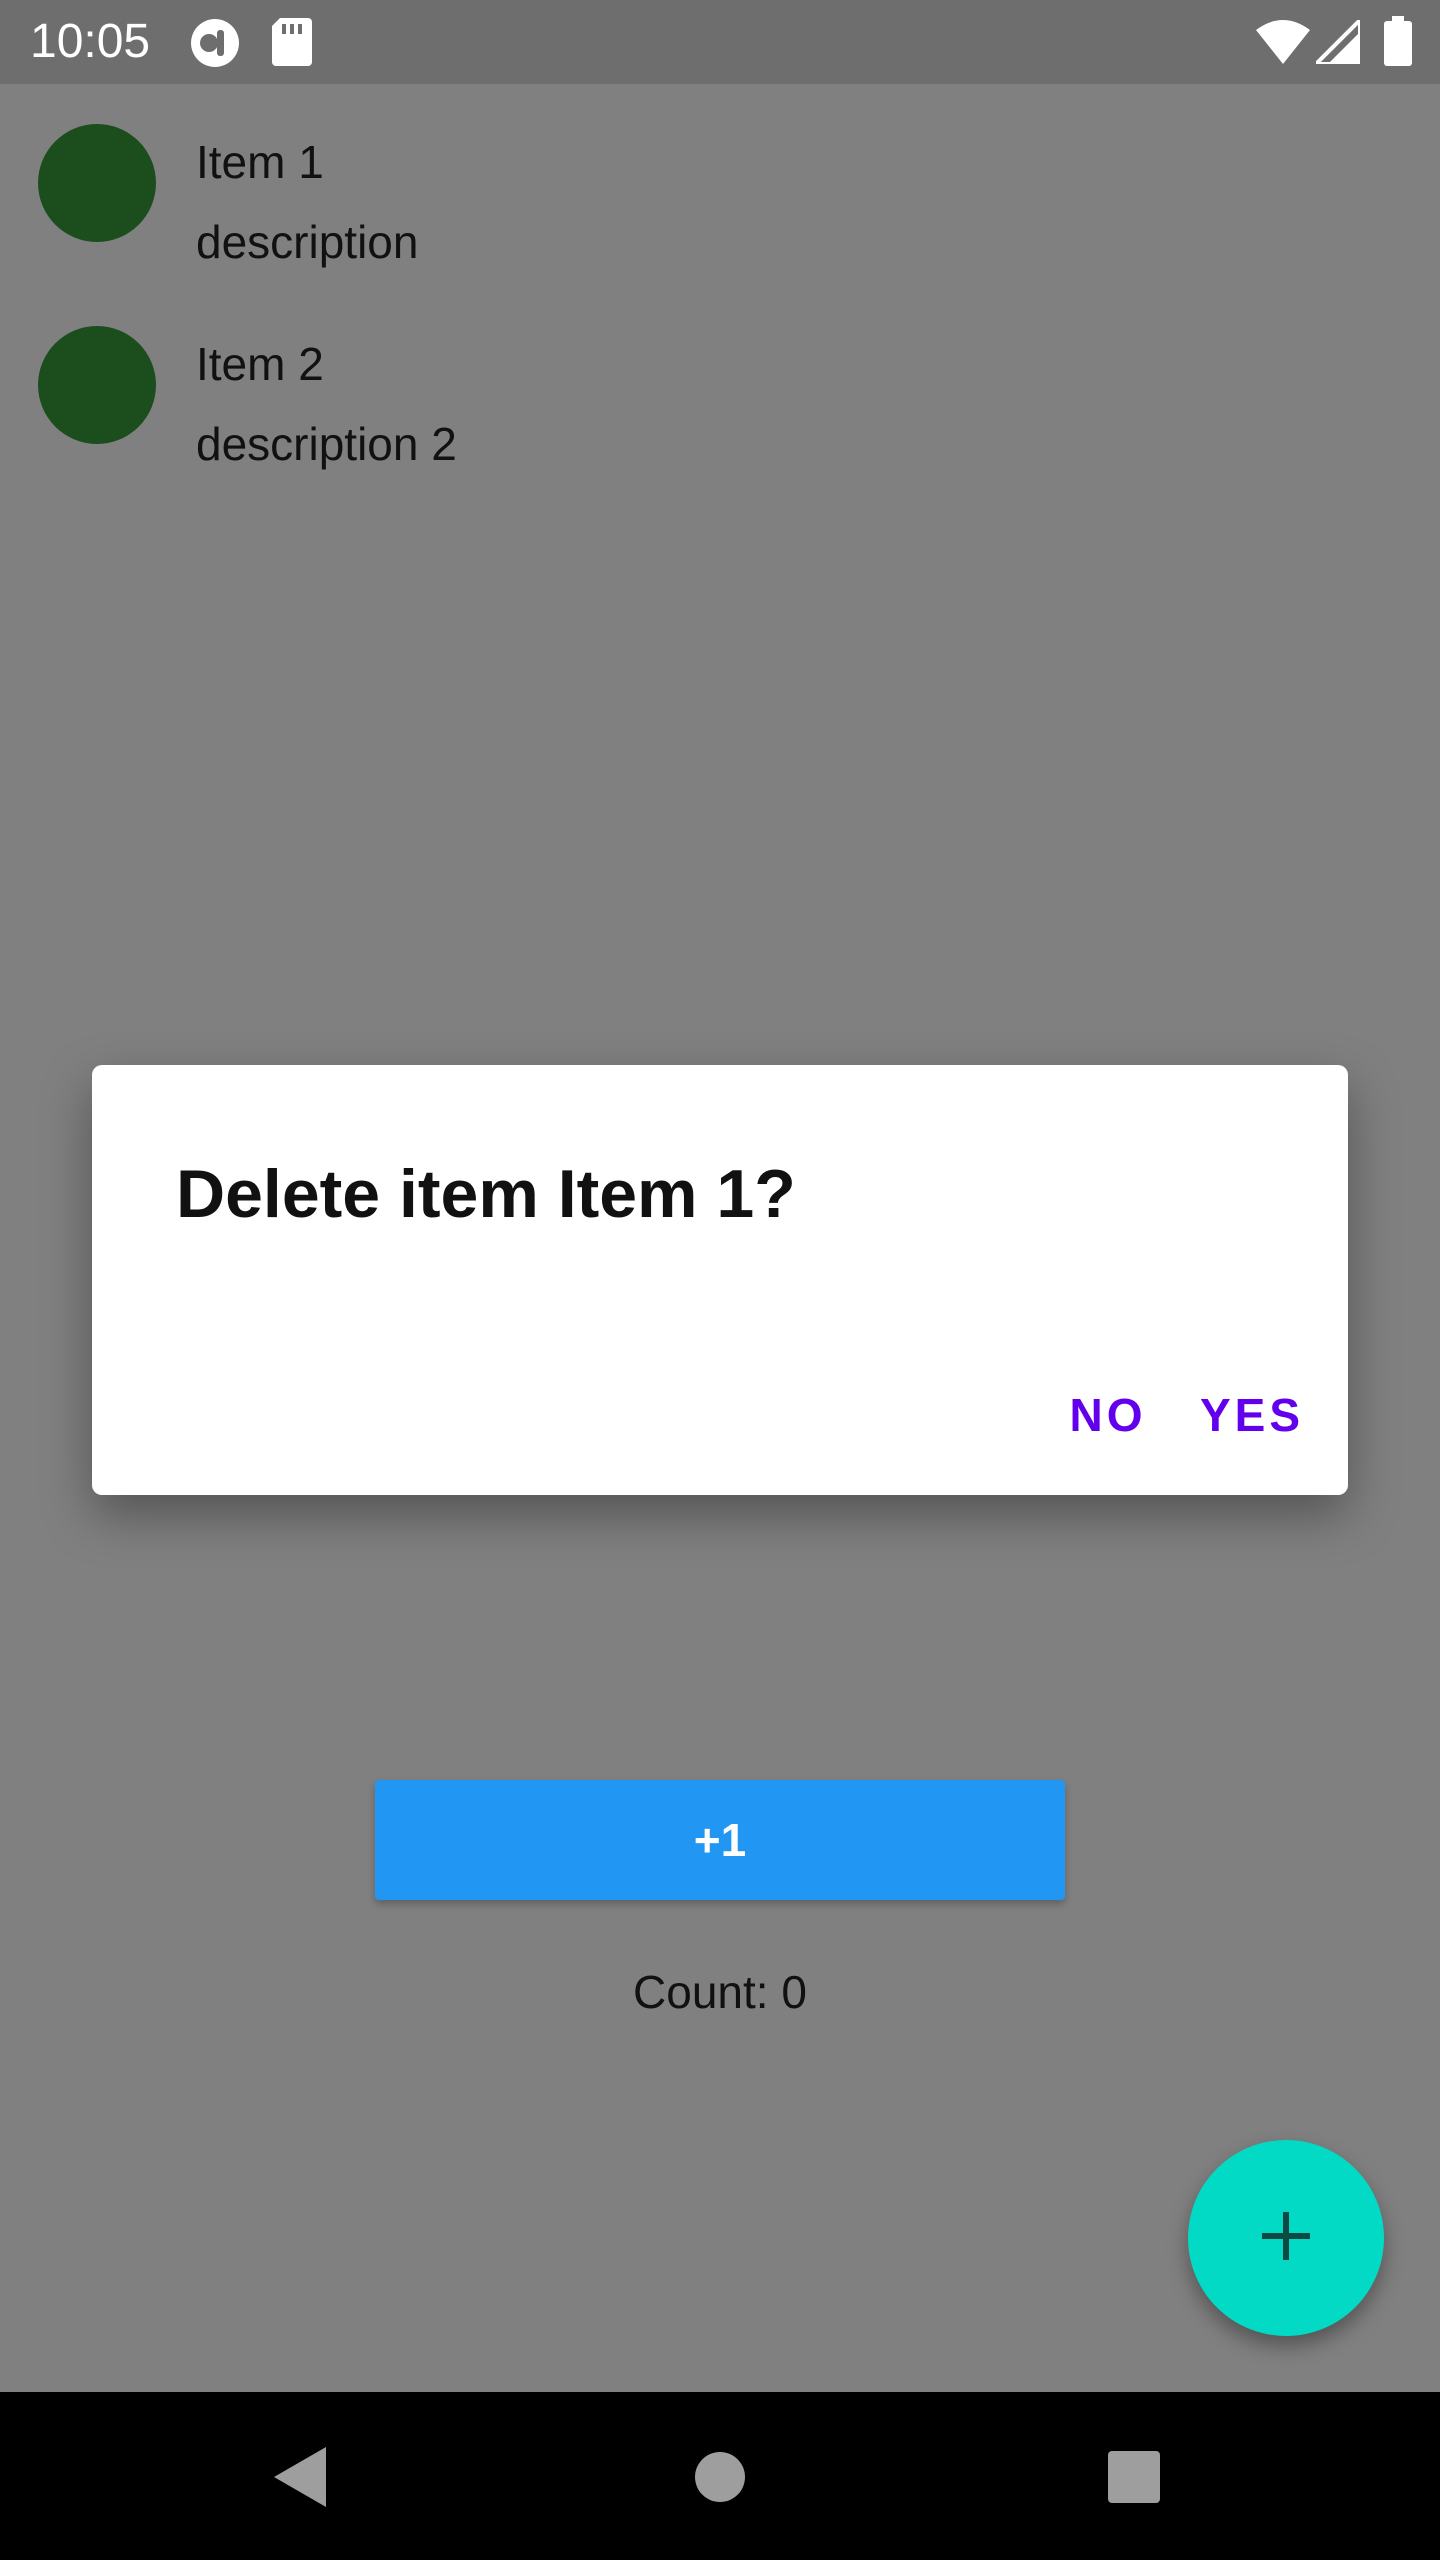 Image resolution: width=1440 pixels, height=2560 pixels. I want to click on item-description: description, so click(307, 242).